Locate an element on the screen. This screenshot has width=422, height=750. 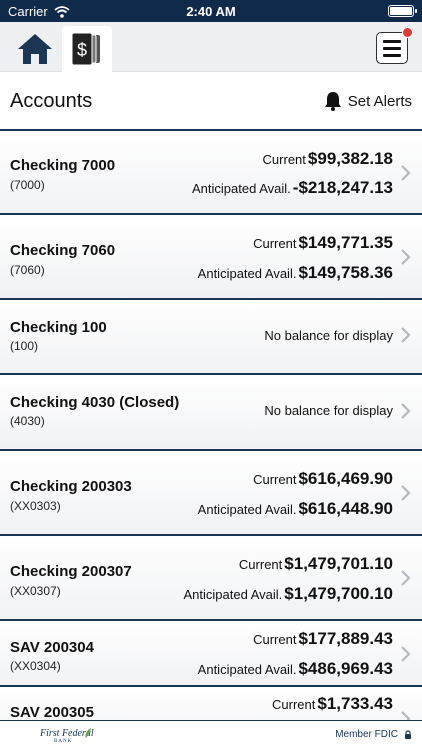
accounts-icon: $ is located at coordinates (85, 49).